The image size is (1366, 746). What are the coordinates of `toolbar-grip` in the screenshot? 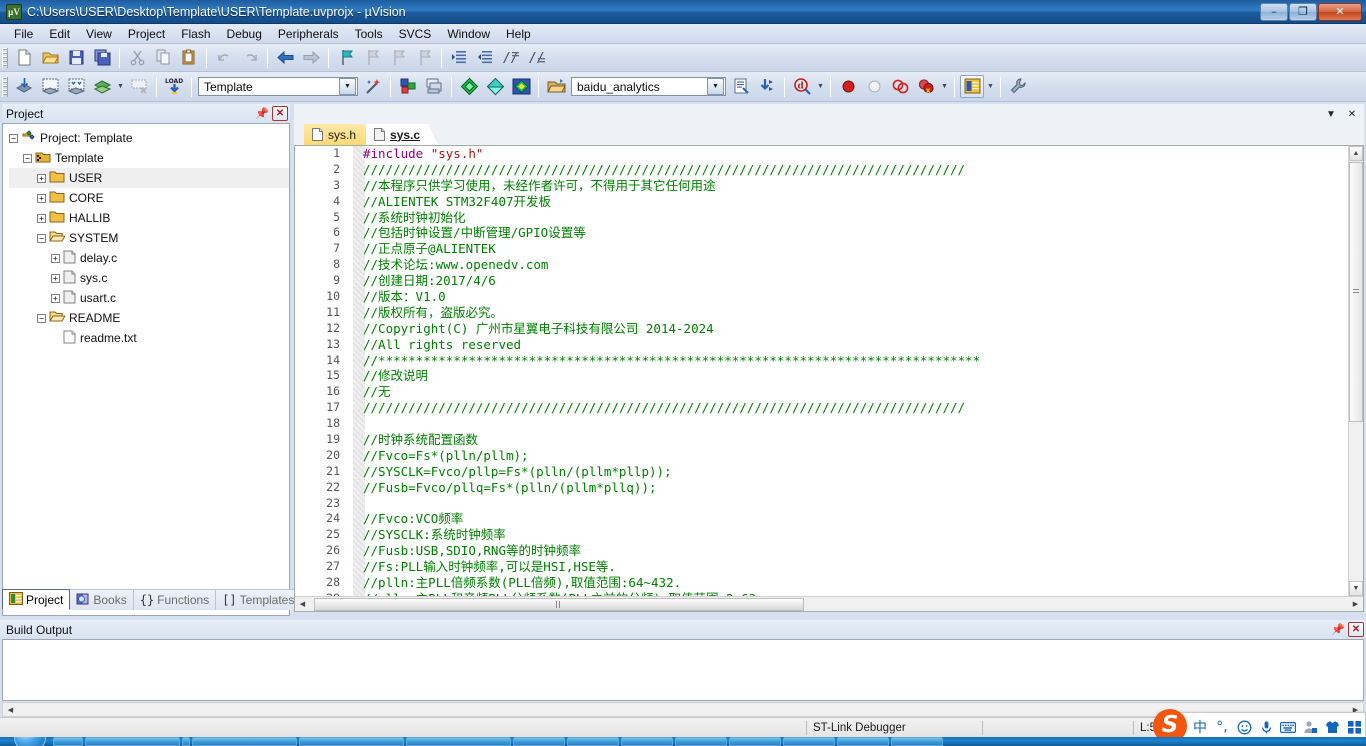 It's located at (5, 57).